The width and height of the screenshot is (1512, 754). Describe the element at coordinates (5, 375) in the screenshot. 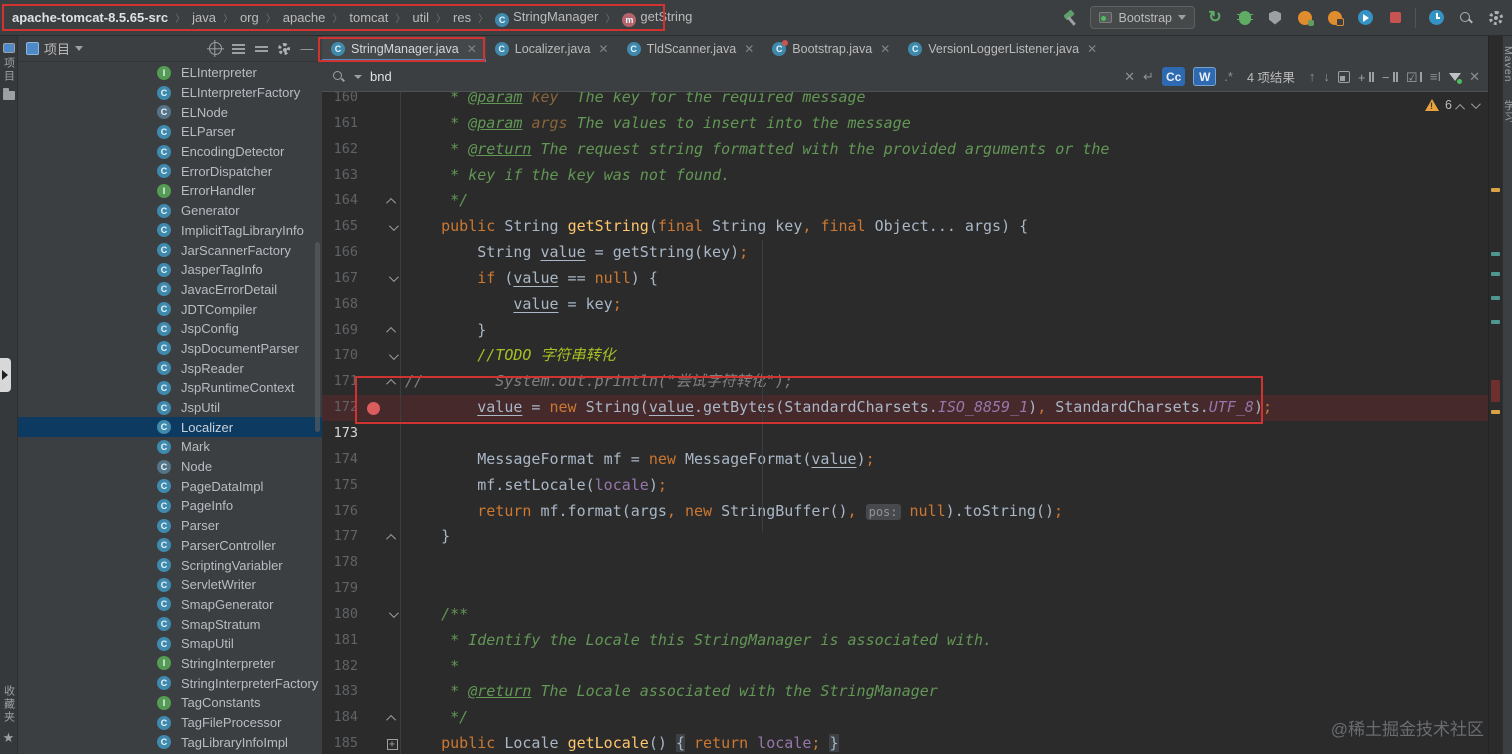

I see `show-tool-window-button` at that location.